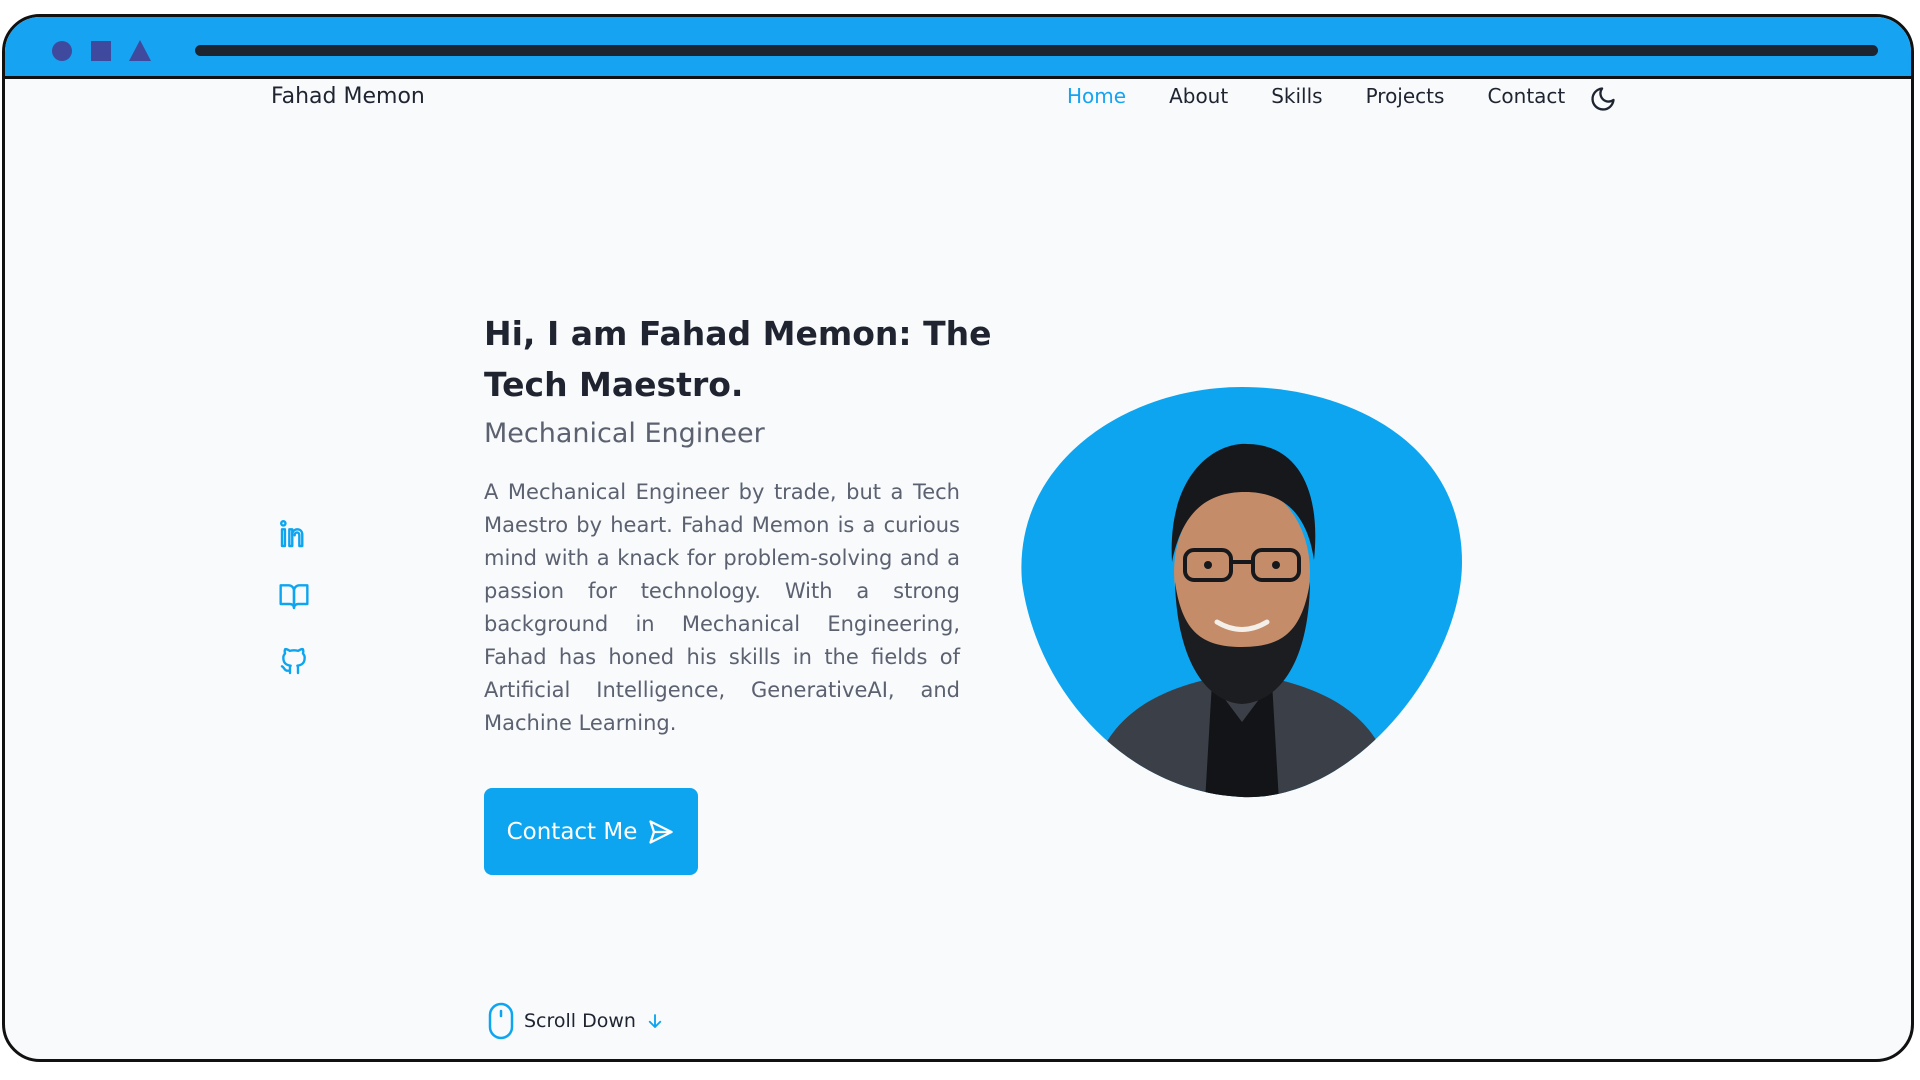  I want to click on browser-toolbar, so click(958, 48).